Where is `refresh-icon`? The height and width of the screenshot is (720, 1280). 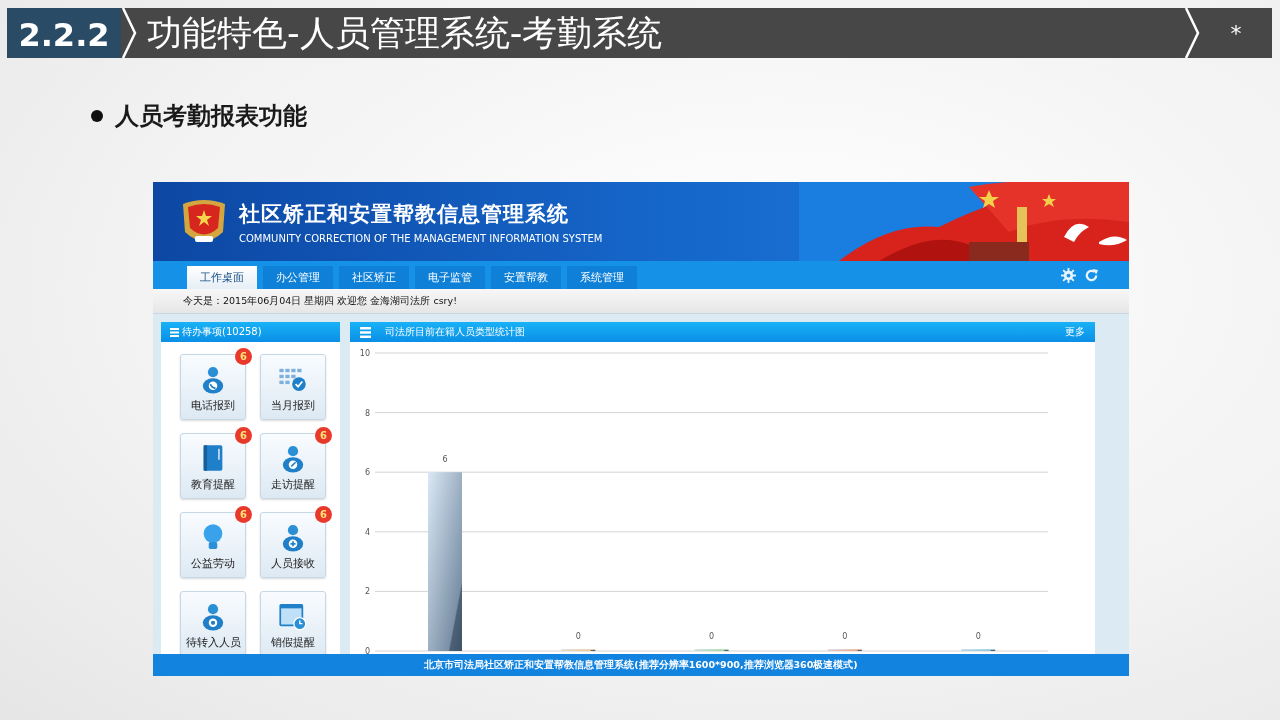 refresh-icon is located at coordinates (1091, 275).